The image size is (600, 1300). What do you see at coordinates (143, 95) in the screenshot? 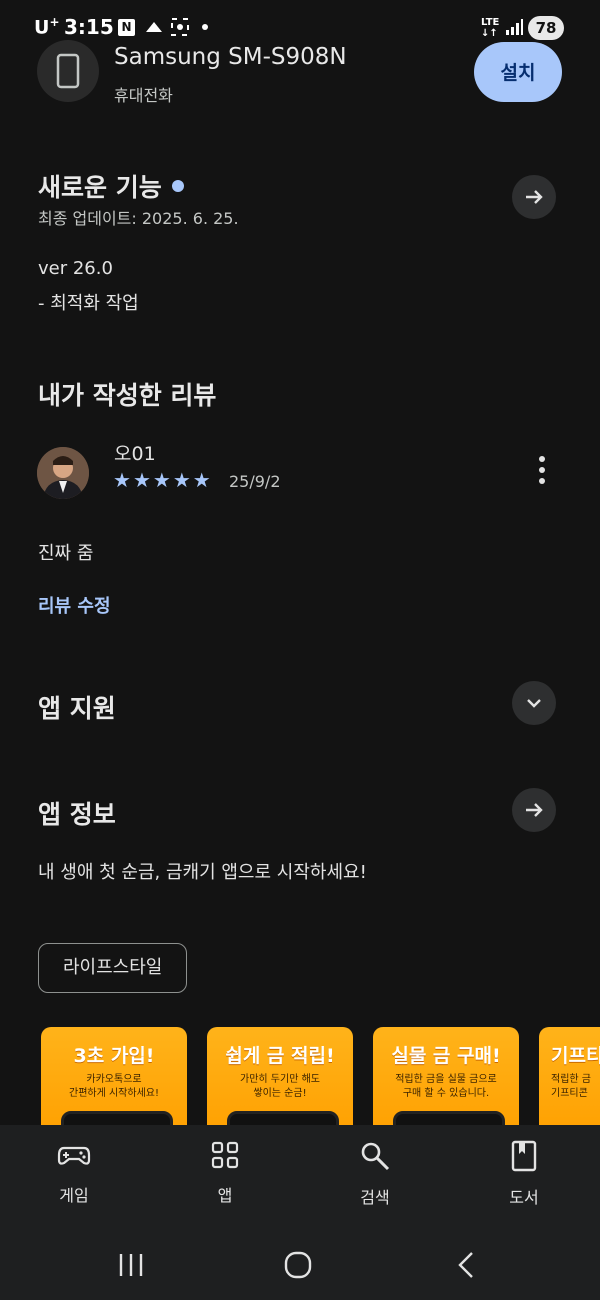
I see `device-type: 휴대전화` at bounding box center [143, 95].